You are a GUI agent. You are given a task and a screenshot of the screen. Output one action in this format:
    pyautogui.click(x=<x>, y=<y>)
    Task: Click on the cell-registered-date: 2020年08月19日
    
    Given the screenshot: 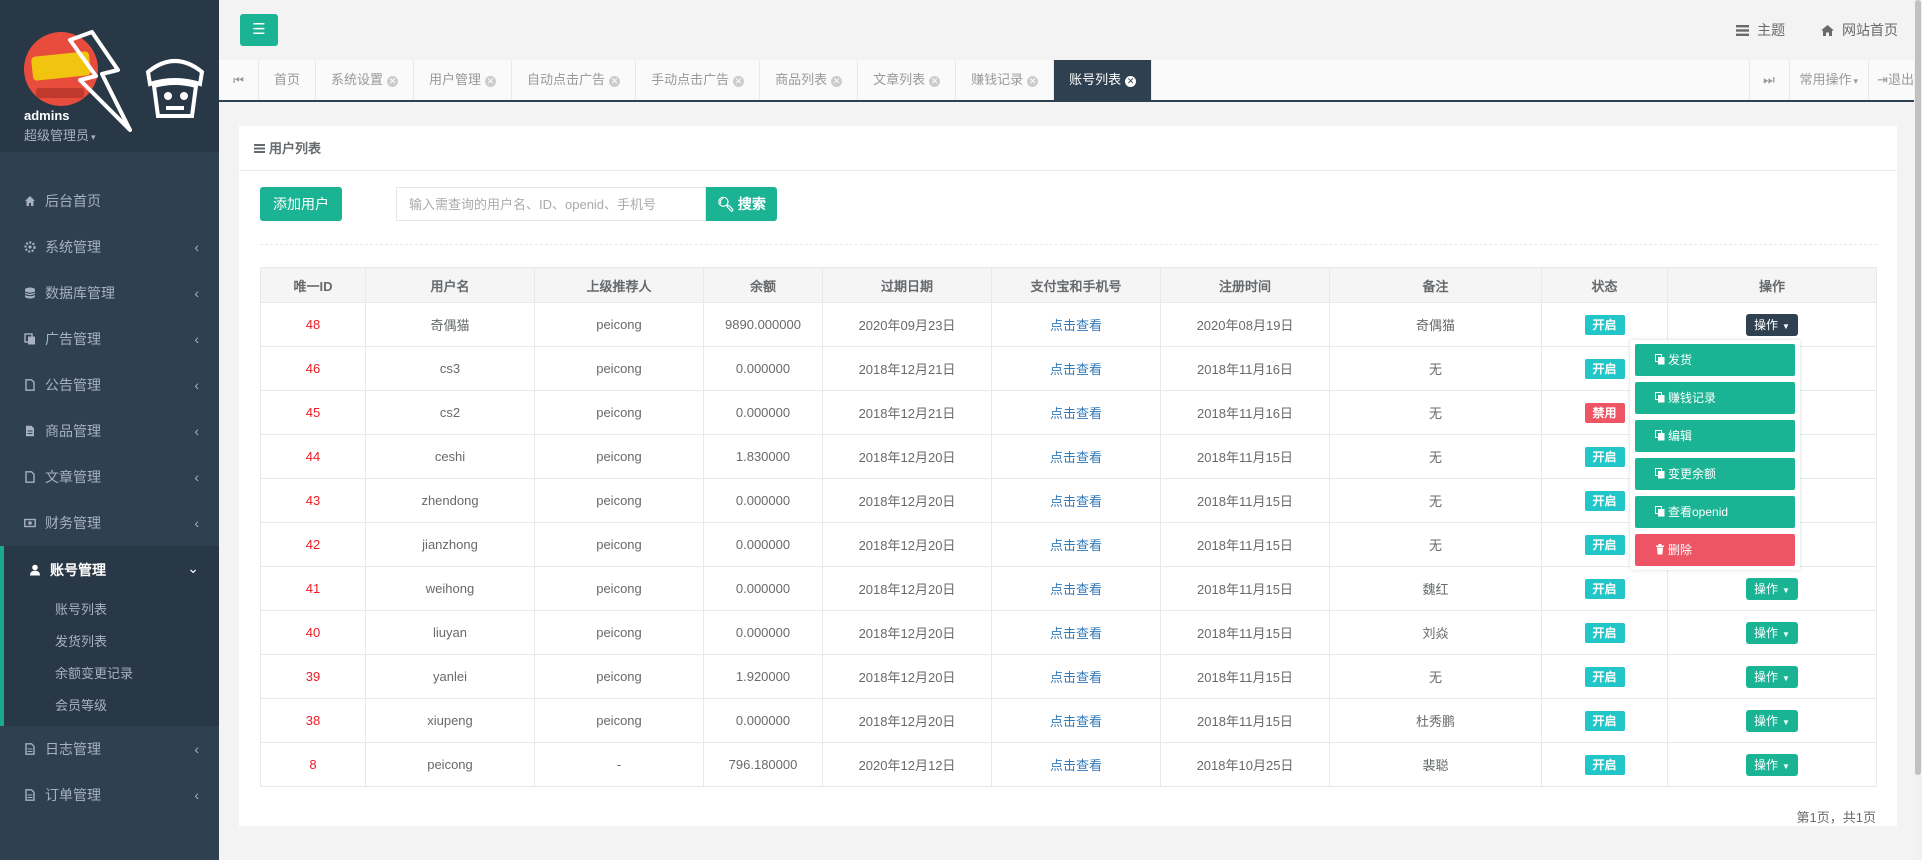 What is the action you would take?
    pyautogui.click(x=1245, y=324)
    